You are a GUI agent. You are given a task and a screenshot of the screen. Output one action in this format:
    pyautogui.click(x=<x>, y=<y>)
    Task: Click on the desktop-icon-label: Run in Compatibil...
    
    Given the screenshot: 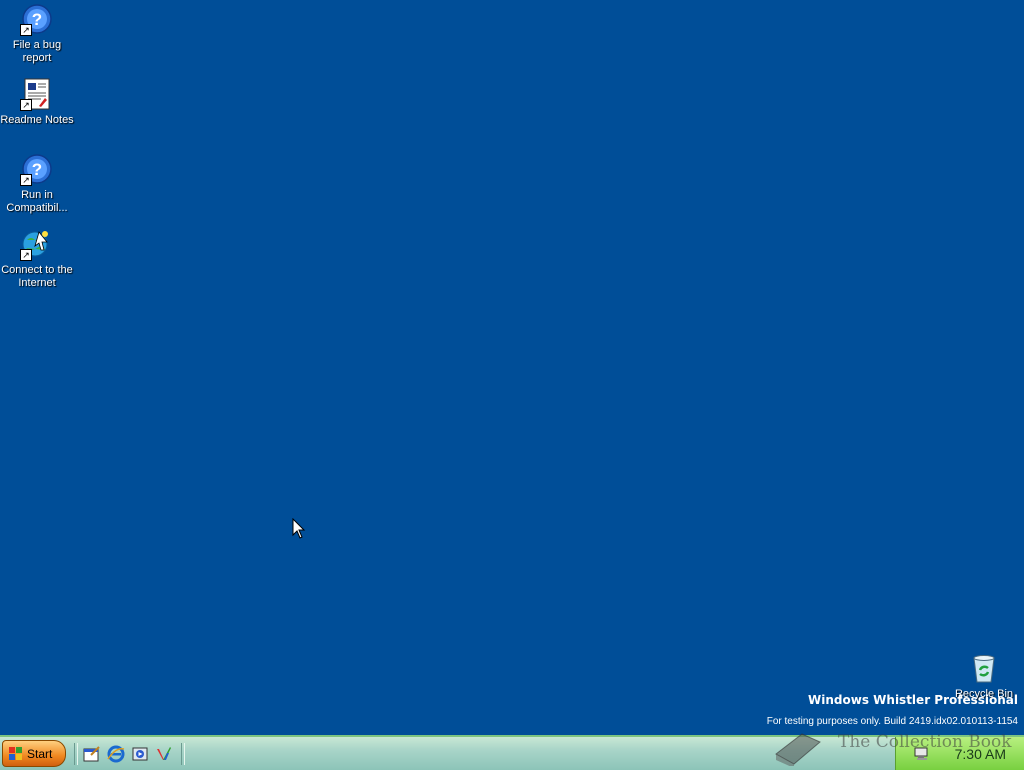 What is the action you would take?
    pyautogui.click(x=37, y=201)
    